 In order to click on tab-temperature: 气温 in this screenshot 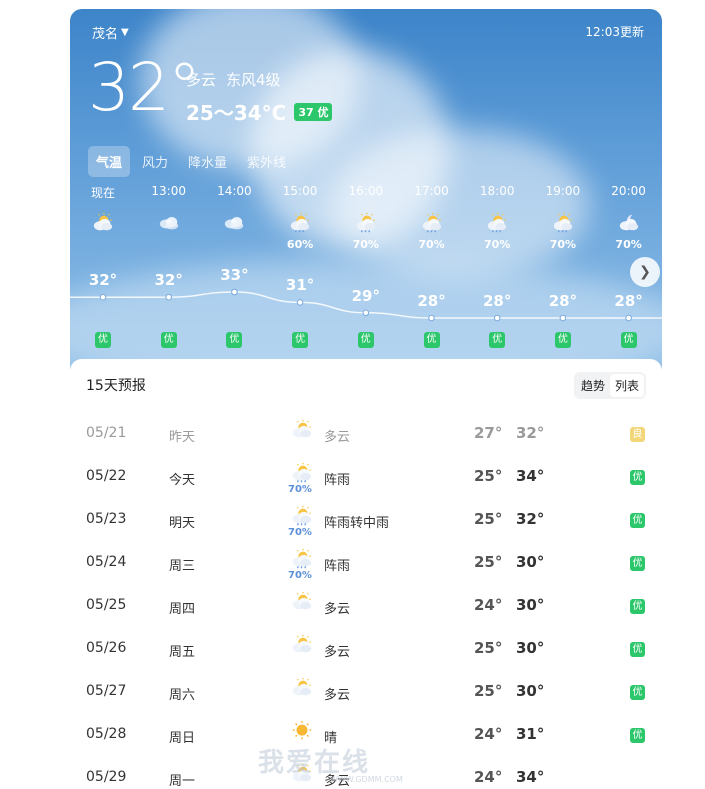, I will do `click(109, 161)`.